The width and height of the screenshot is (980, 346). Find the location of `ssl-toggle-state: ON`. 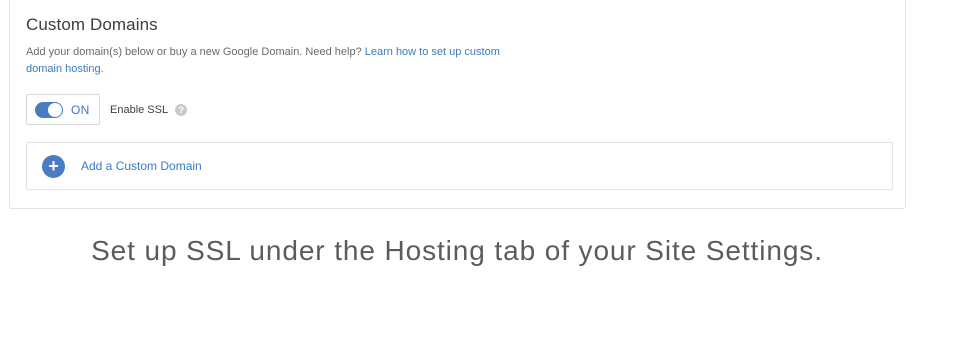

ssl-toggle-state: ON is located at coordinates (80, 109).